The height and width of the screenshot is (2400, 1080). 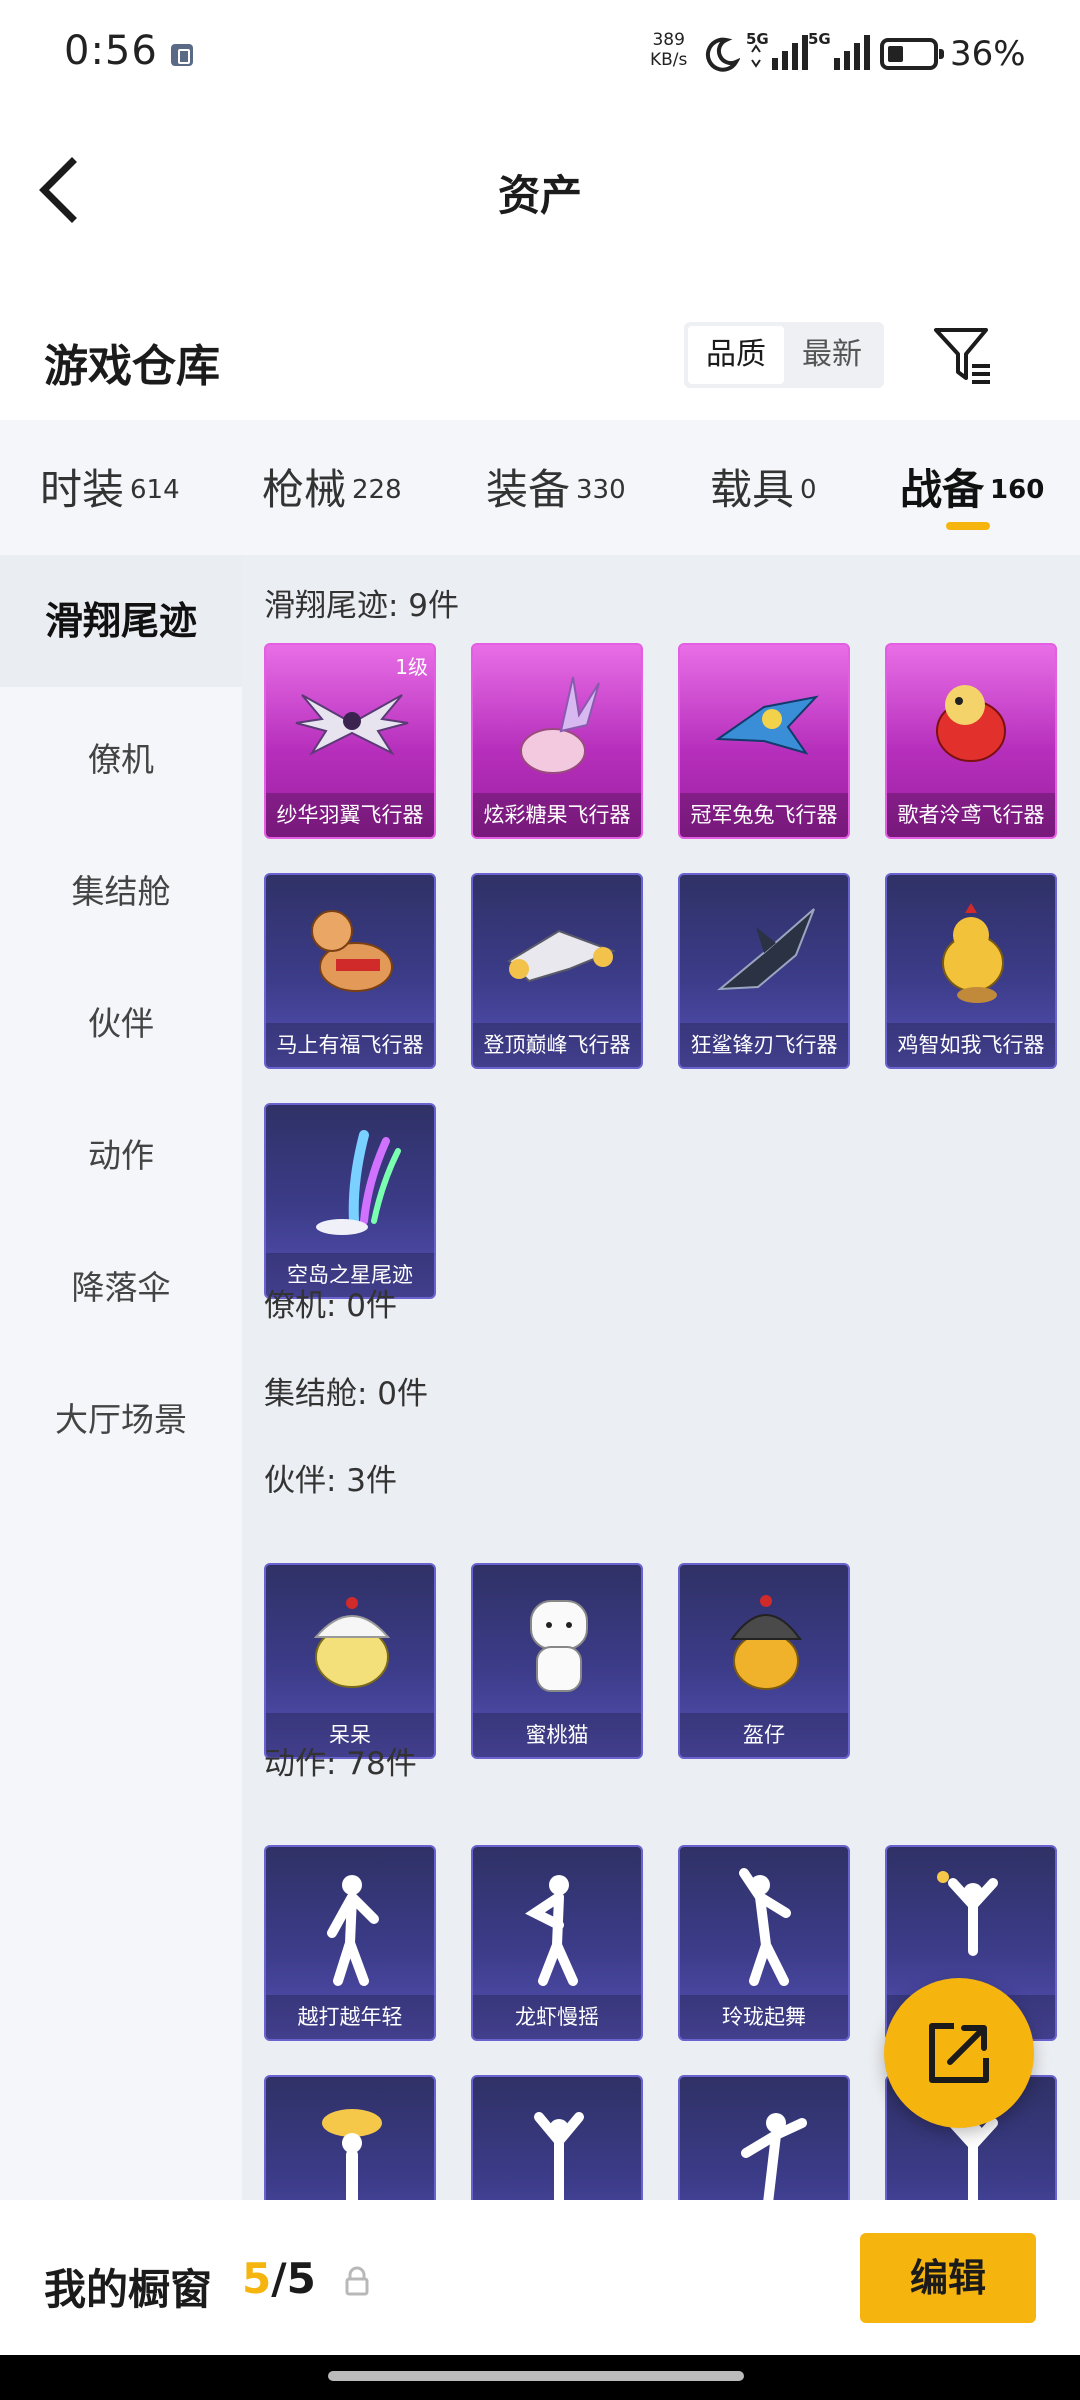 What do you see at coordinates (350, 2017) in the screenshot?
I see `item-name: 越打越年轻` at bounding box center [350, 2017].